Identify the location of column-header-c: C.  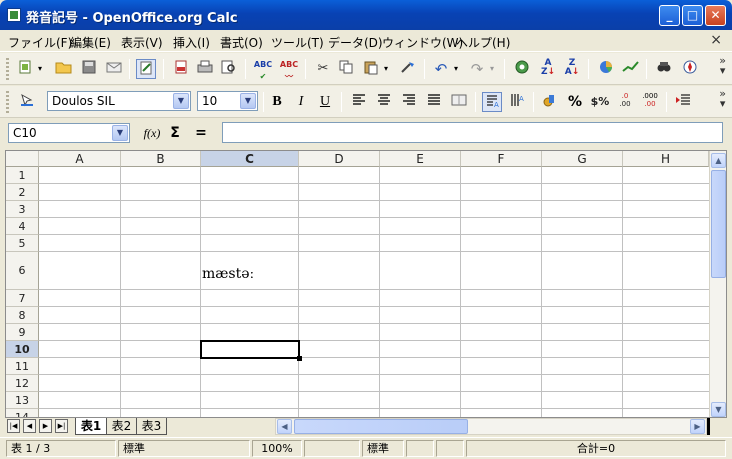
(250, 159).